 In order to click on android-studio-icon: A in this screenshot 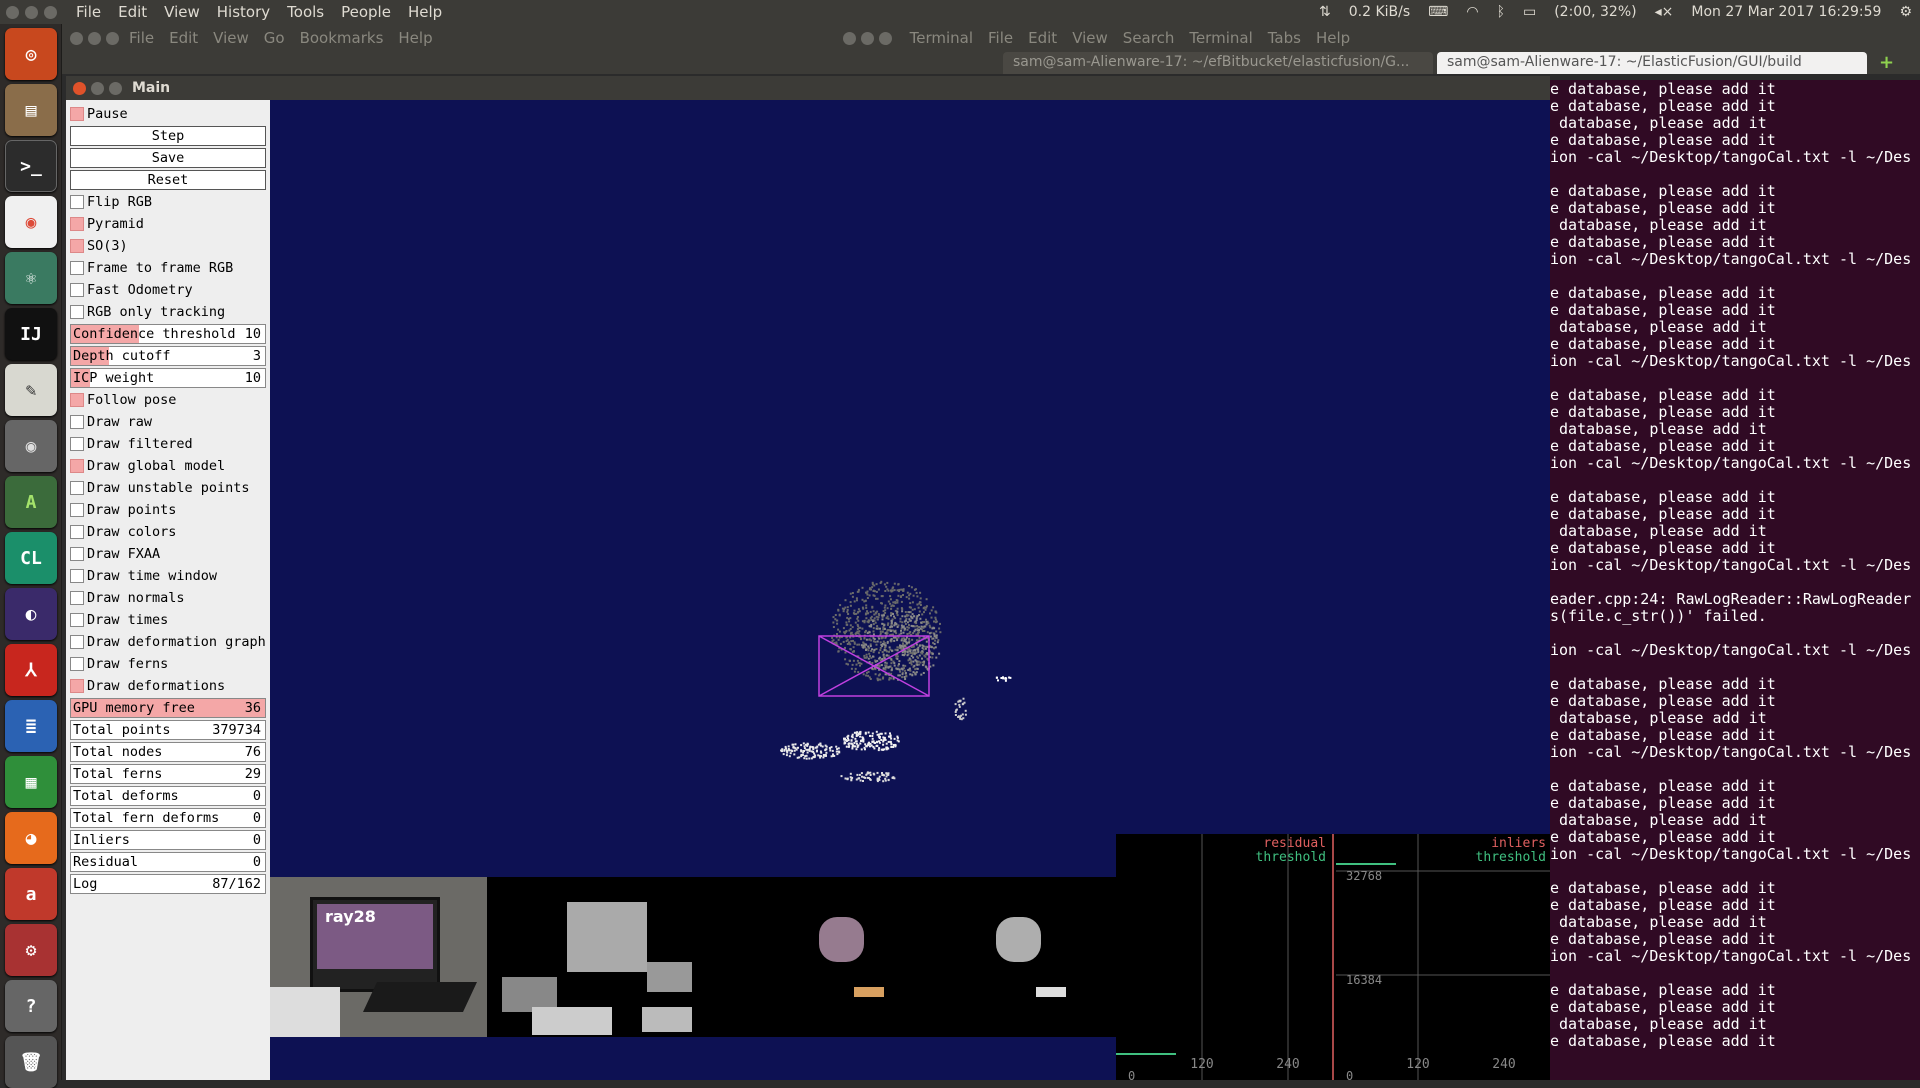, I will do `click(31, 502)`.